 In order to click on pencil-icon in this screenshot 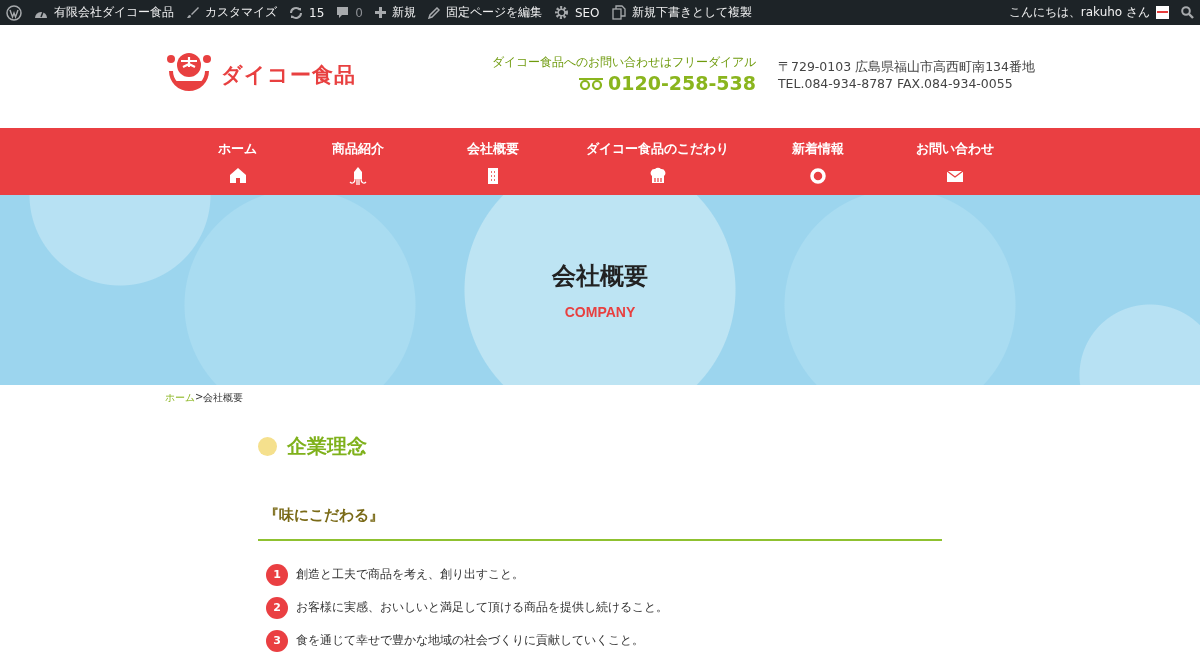, I will do `click(433, 12)`.